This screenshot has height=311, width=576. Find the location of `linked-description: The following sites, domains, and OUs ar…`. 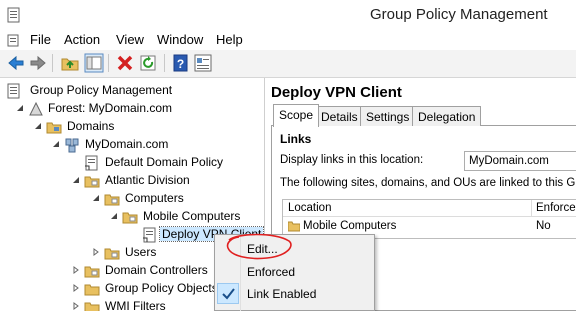

linked-description: The following sites, domains, and OUs ar… is located at coordinates (428, 183).